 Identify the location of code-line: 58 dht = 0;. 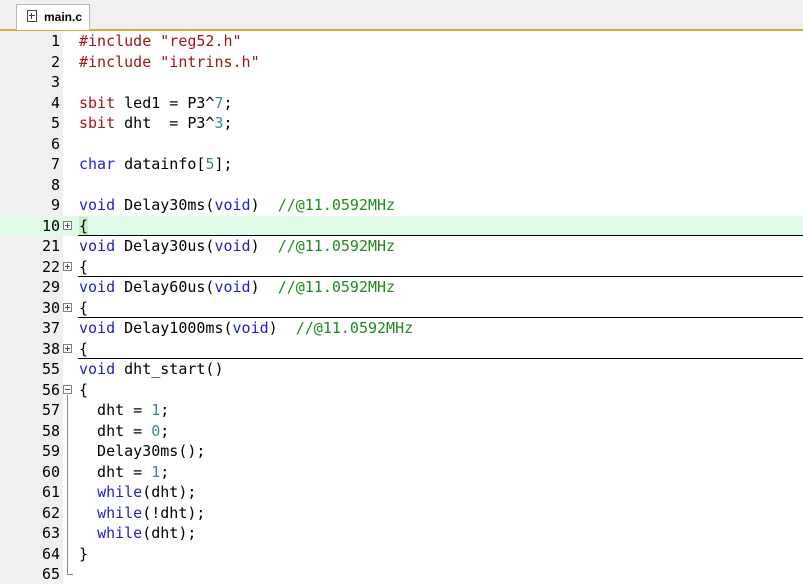
(401, 431).